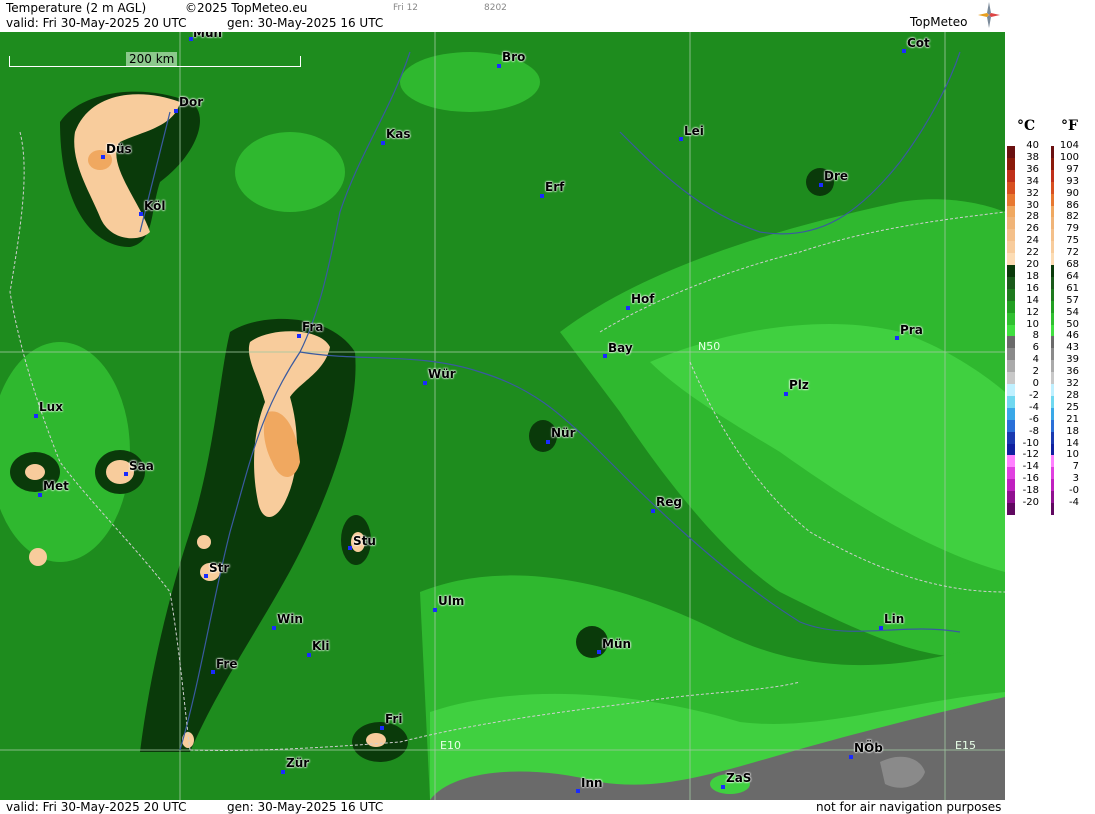 Image resolution: width=1095 pixels, height=814 pixels. Describe the element at coordinates (1034, 419) in the screenshot. I see `legend-celsius-value: -6` at that location.